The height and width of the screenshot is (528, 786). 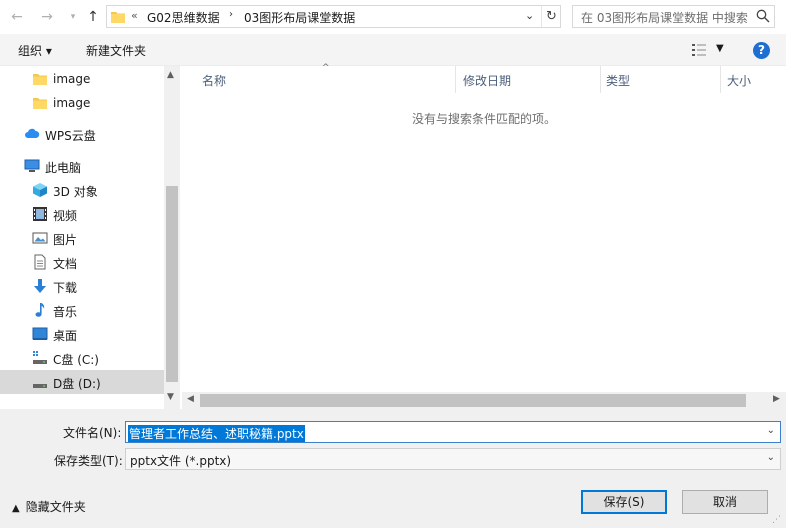 I want to click on nav-item-label: 下载, so click(x=65, y=288).